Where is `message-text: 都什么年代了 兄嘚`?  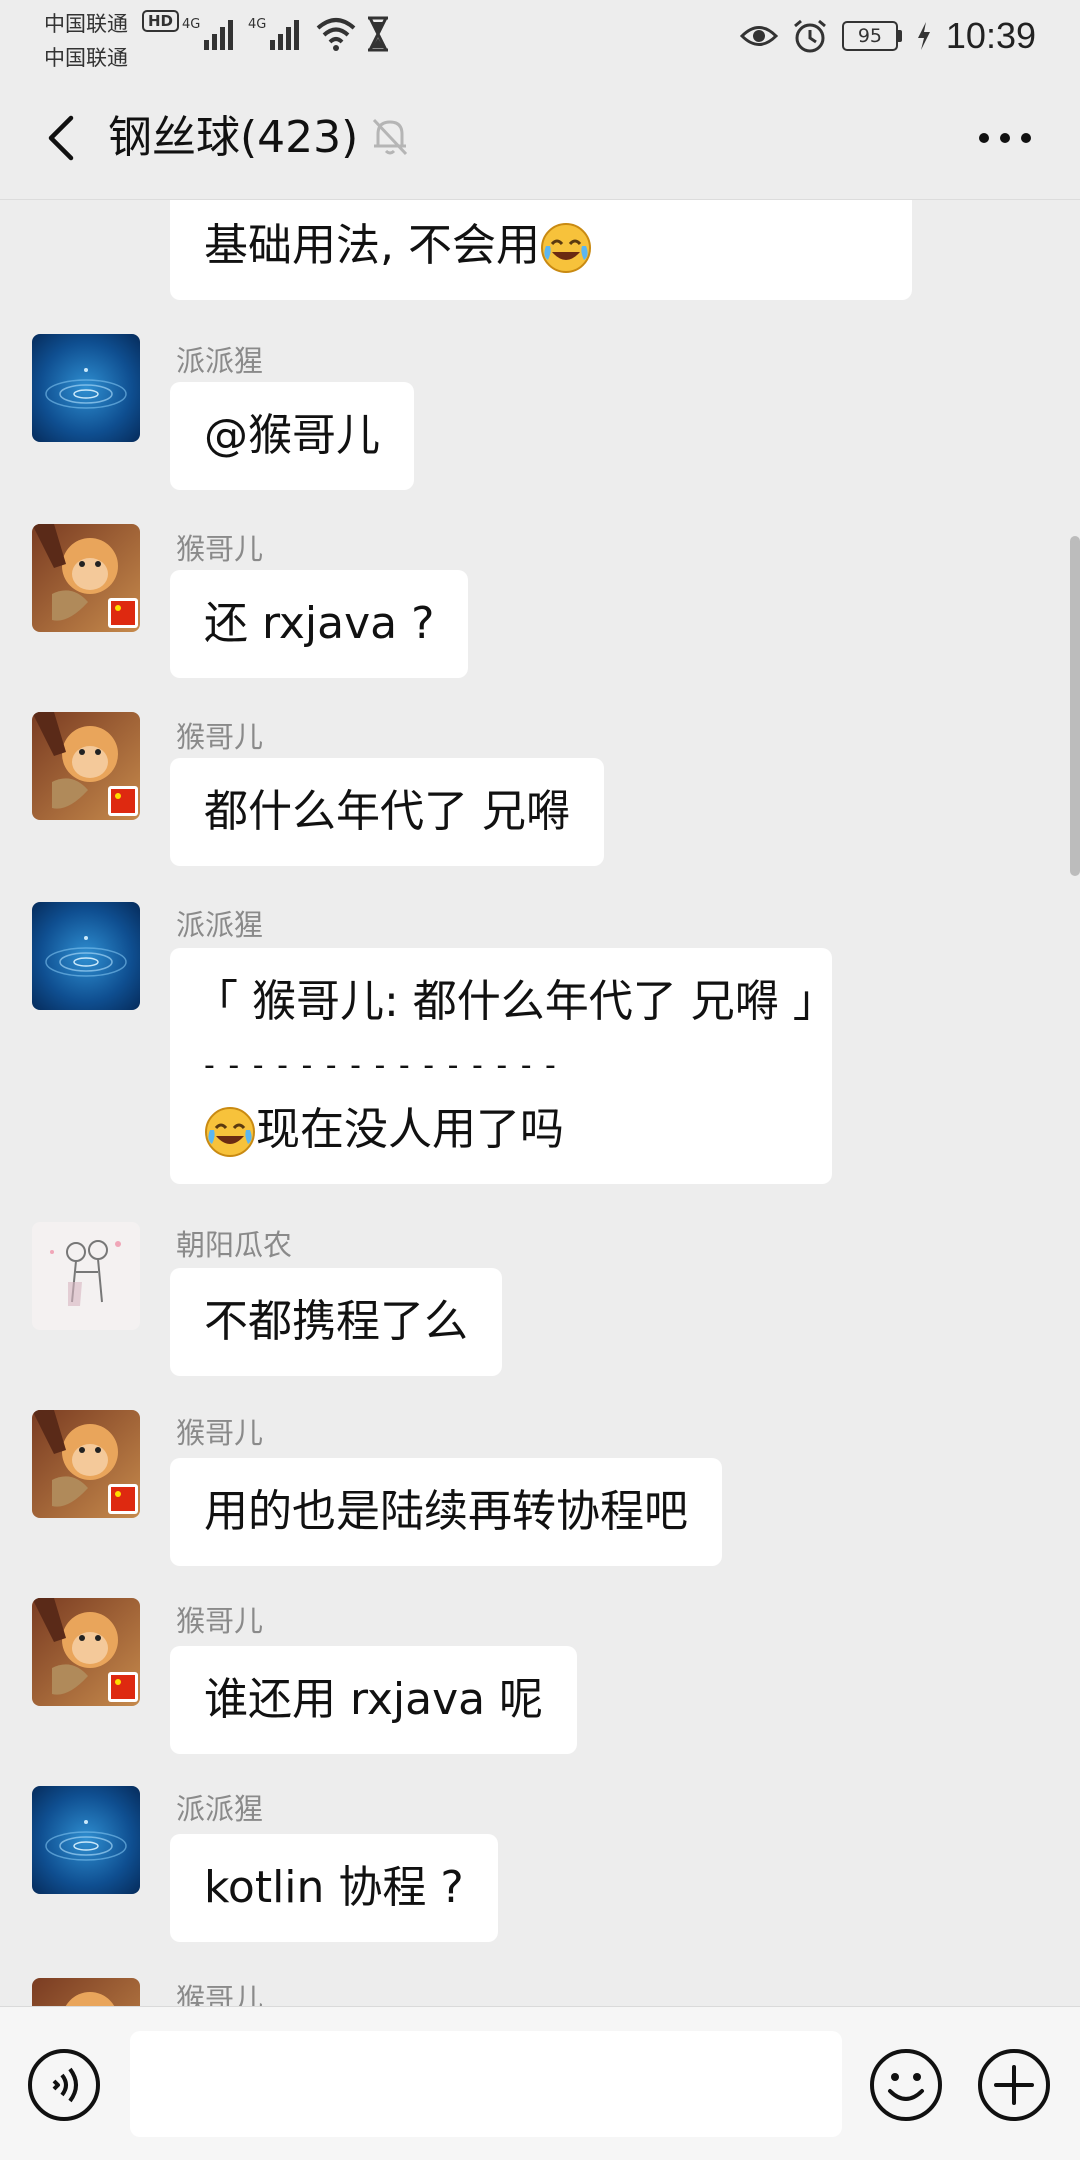 message-text: 都什么年代了 兄嘚 is located at coordinates (387, 811).